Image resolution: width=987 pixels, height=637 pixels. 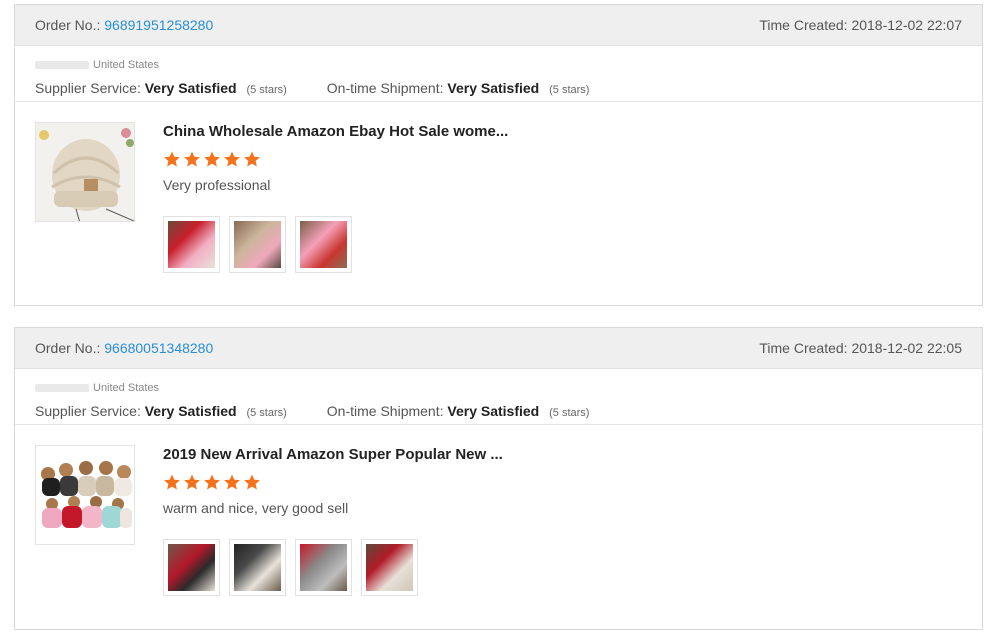 What do you see at coordinates (158, 25) in the screenshot?
I see `order-no-link: 96891951258280` at bounding box center [158, 25].